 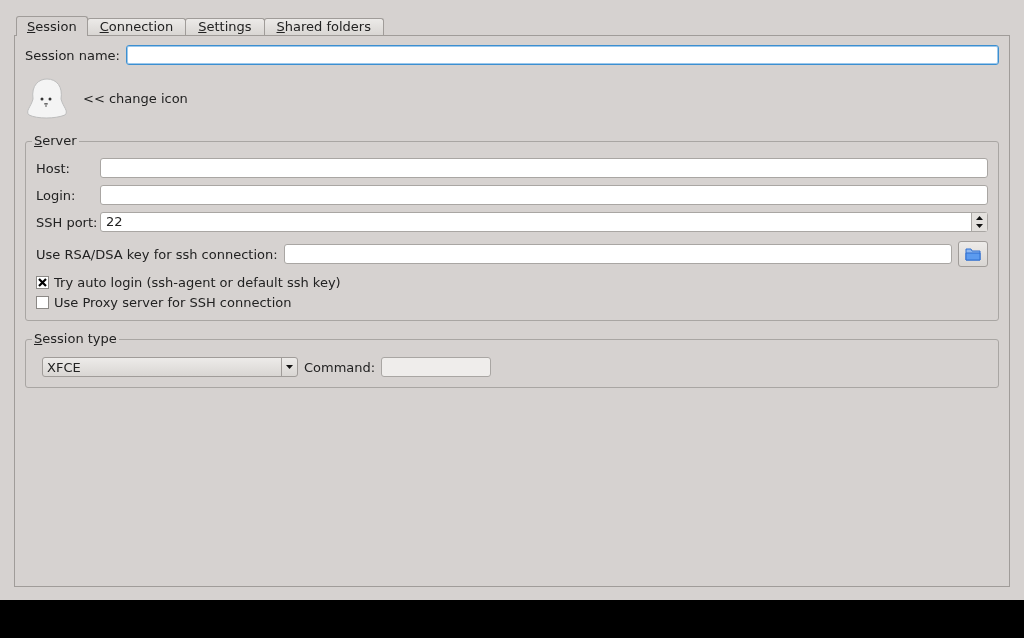 I want to click on group-title: Server, so click(x=55, y=141).